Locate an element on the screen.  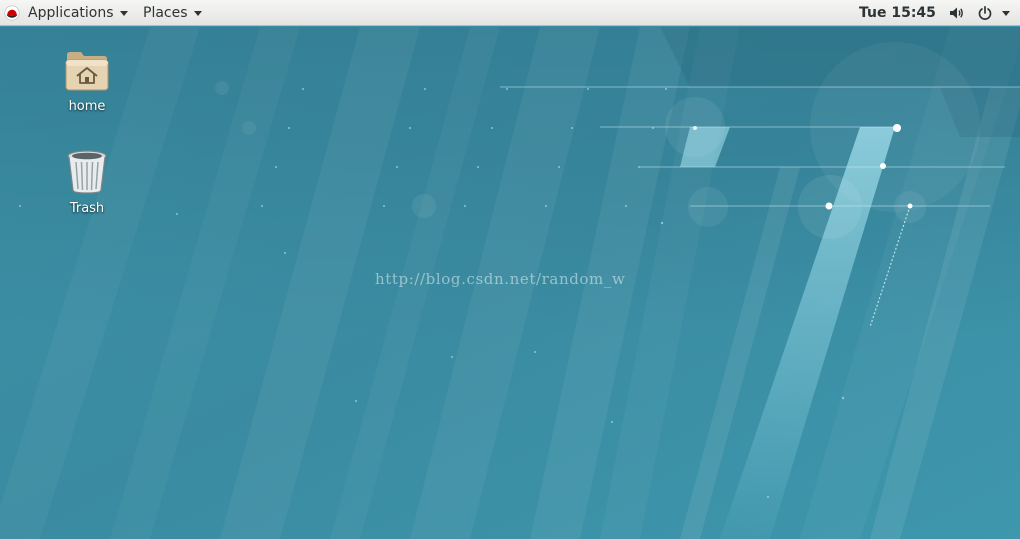
desktop-icon-trash: Trash is located at coordinates (87, 182).